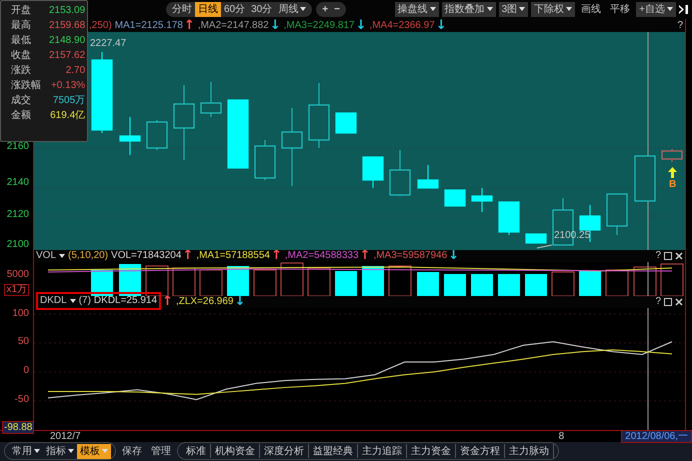 The height and width of the screenshot is (461, 692). What do you see at coordinates (23, 342) in the screenshot?
I see `dkdl-axis-label: 50` at bounding box center [23, 342].